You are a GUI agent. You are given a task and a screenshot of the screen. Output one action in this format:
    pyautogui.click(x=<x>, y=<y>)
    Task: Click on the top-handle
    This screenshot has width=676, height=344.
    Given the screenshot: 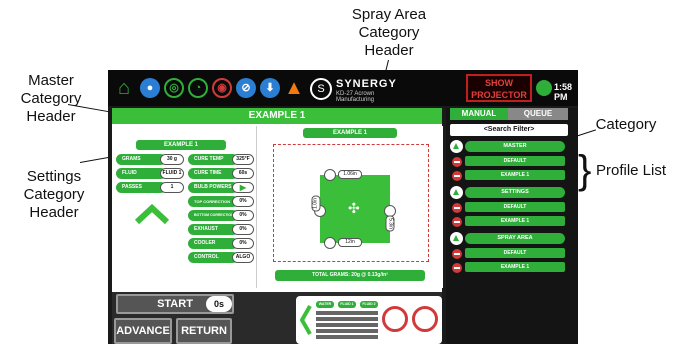 What is the action you would take?
    pyautogui.click(x=330, y=175)
    